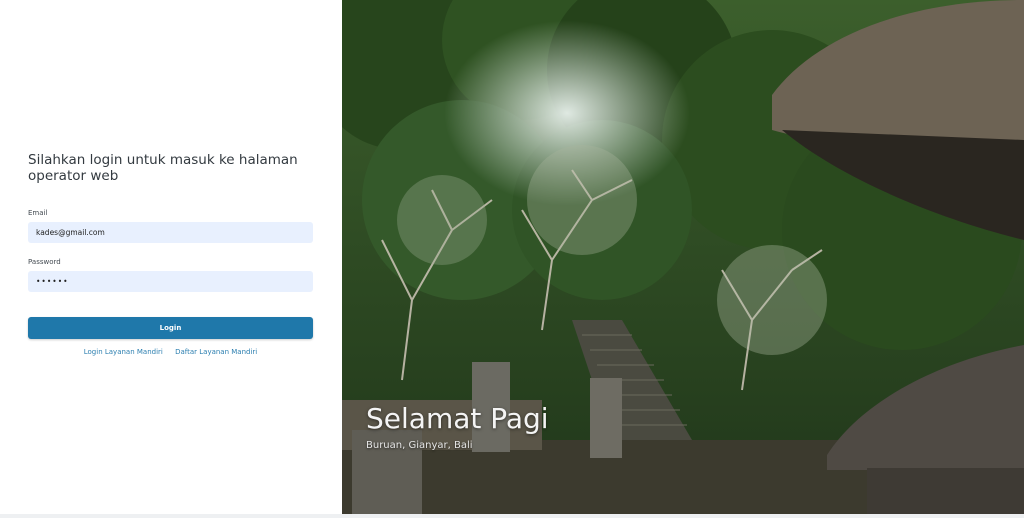 The height and width of the screenshot is (518, 1024). I want to click on self-service-login-link: Login Layanan Mandiri, so click(123, 352).